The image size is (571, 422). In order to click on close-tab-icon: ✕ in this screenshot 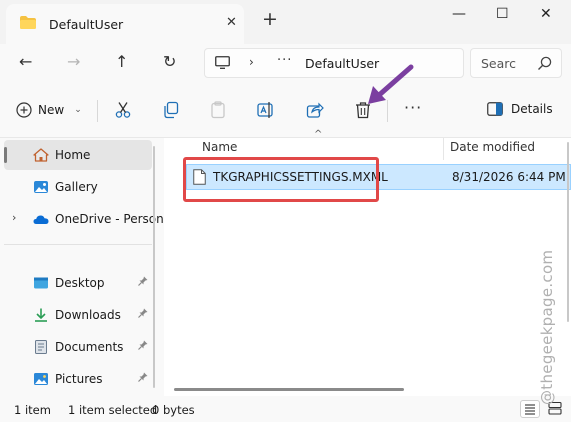, I will do `click(231, 22)`.